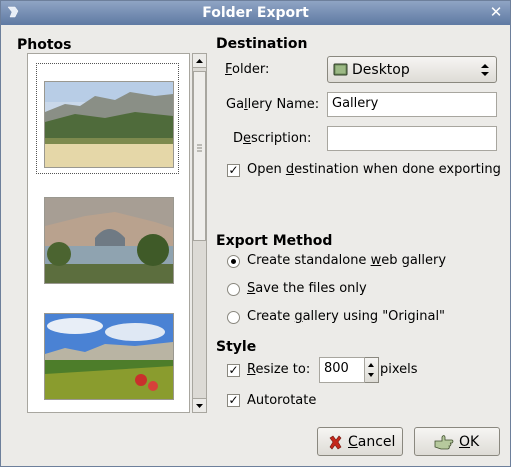 This screenshot has width=511, height=467. I want to click on window-title: Folder Export, so click(255, 13).